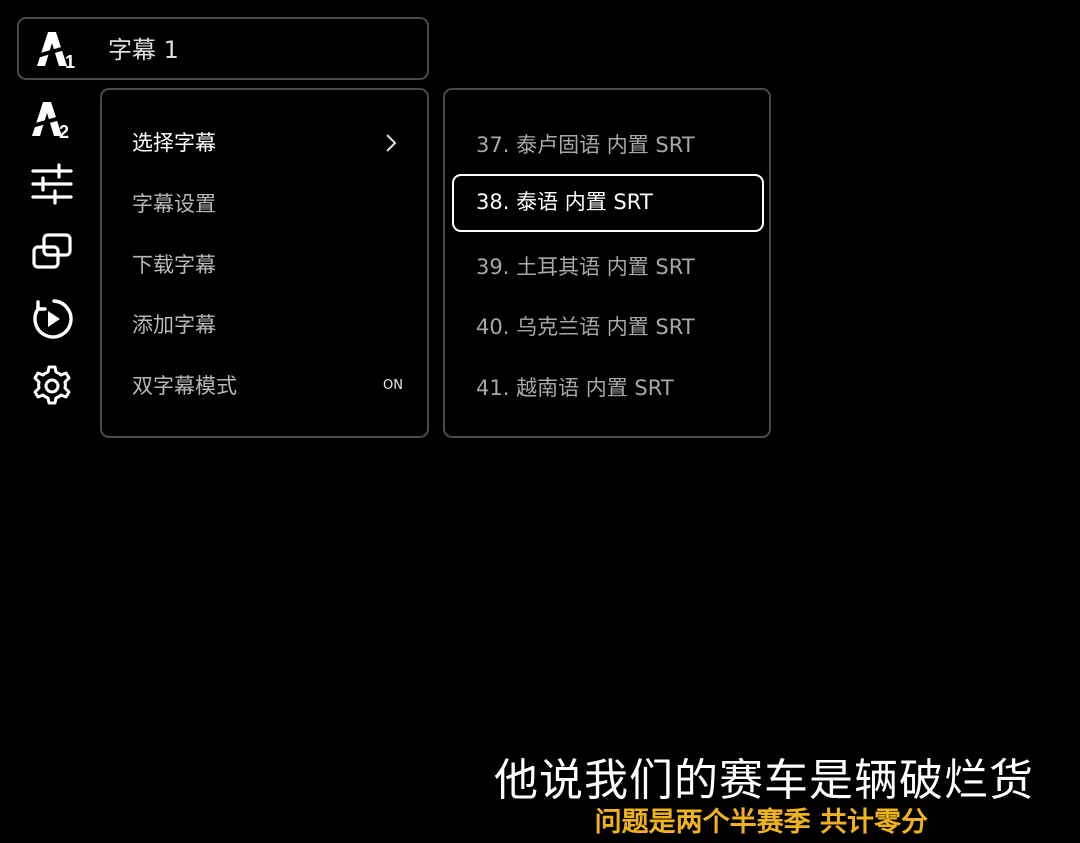 The width and height of the screenshot is (1080, 843). I want to click on menu-item-dual-subtitle-mode: 双字幕模式 ON, so click(268, 386).